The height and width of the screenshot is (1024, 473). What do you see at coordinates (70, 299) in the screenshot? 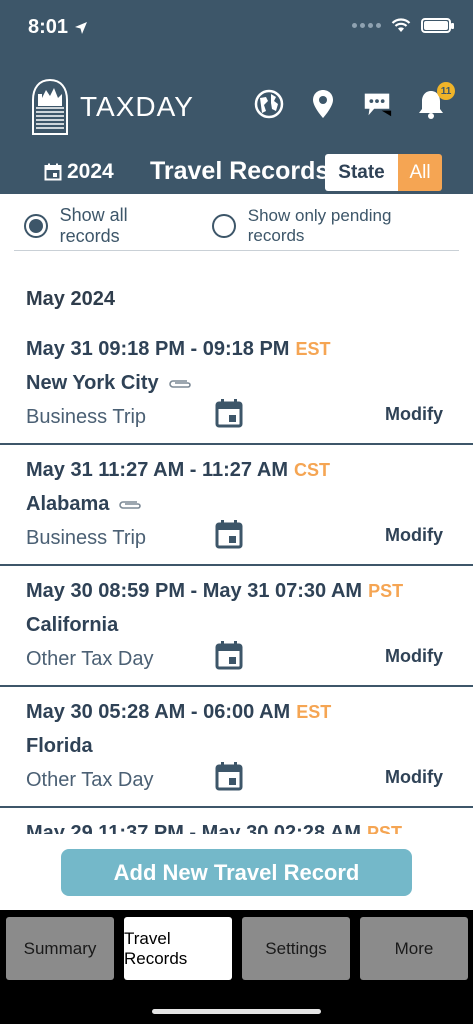
I see `month-header: May 2024` at bounding box center [70, 299].